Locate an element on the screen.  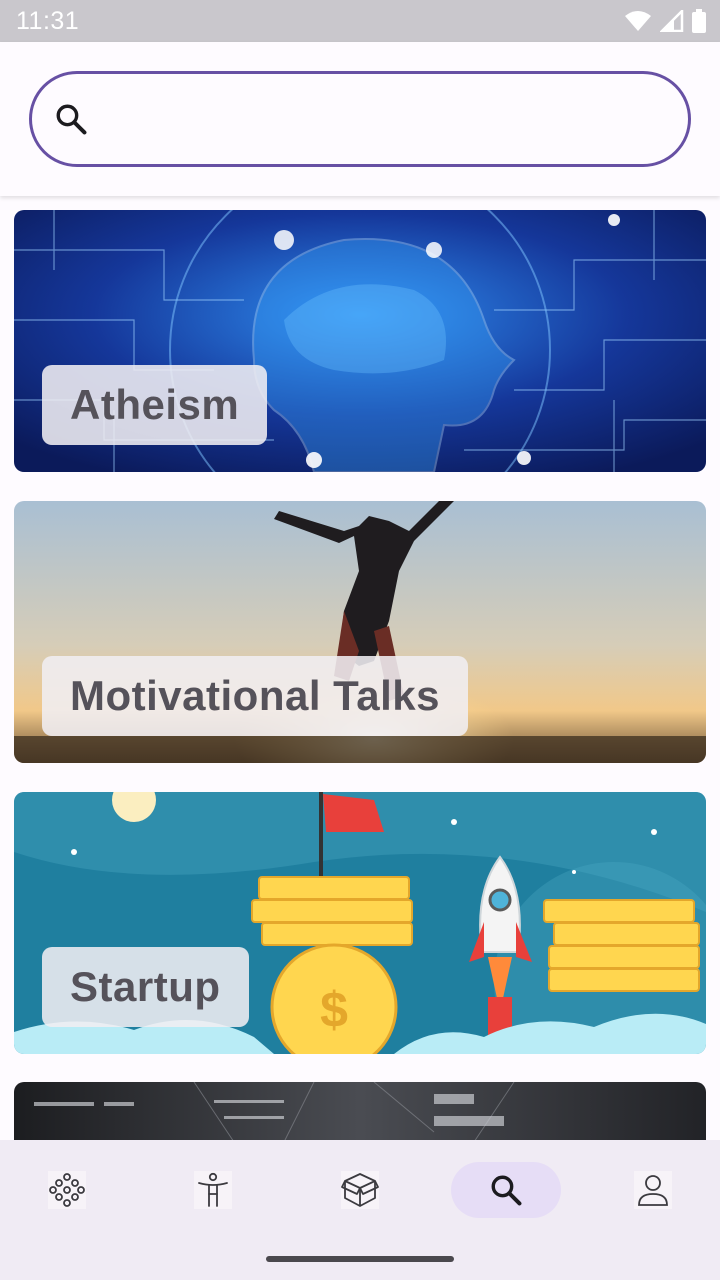
bubbles-icon is located at coordinates (67, 1190).